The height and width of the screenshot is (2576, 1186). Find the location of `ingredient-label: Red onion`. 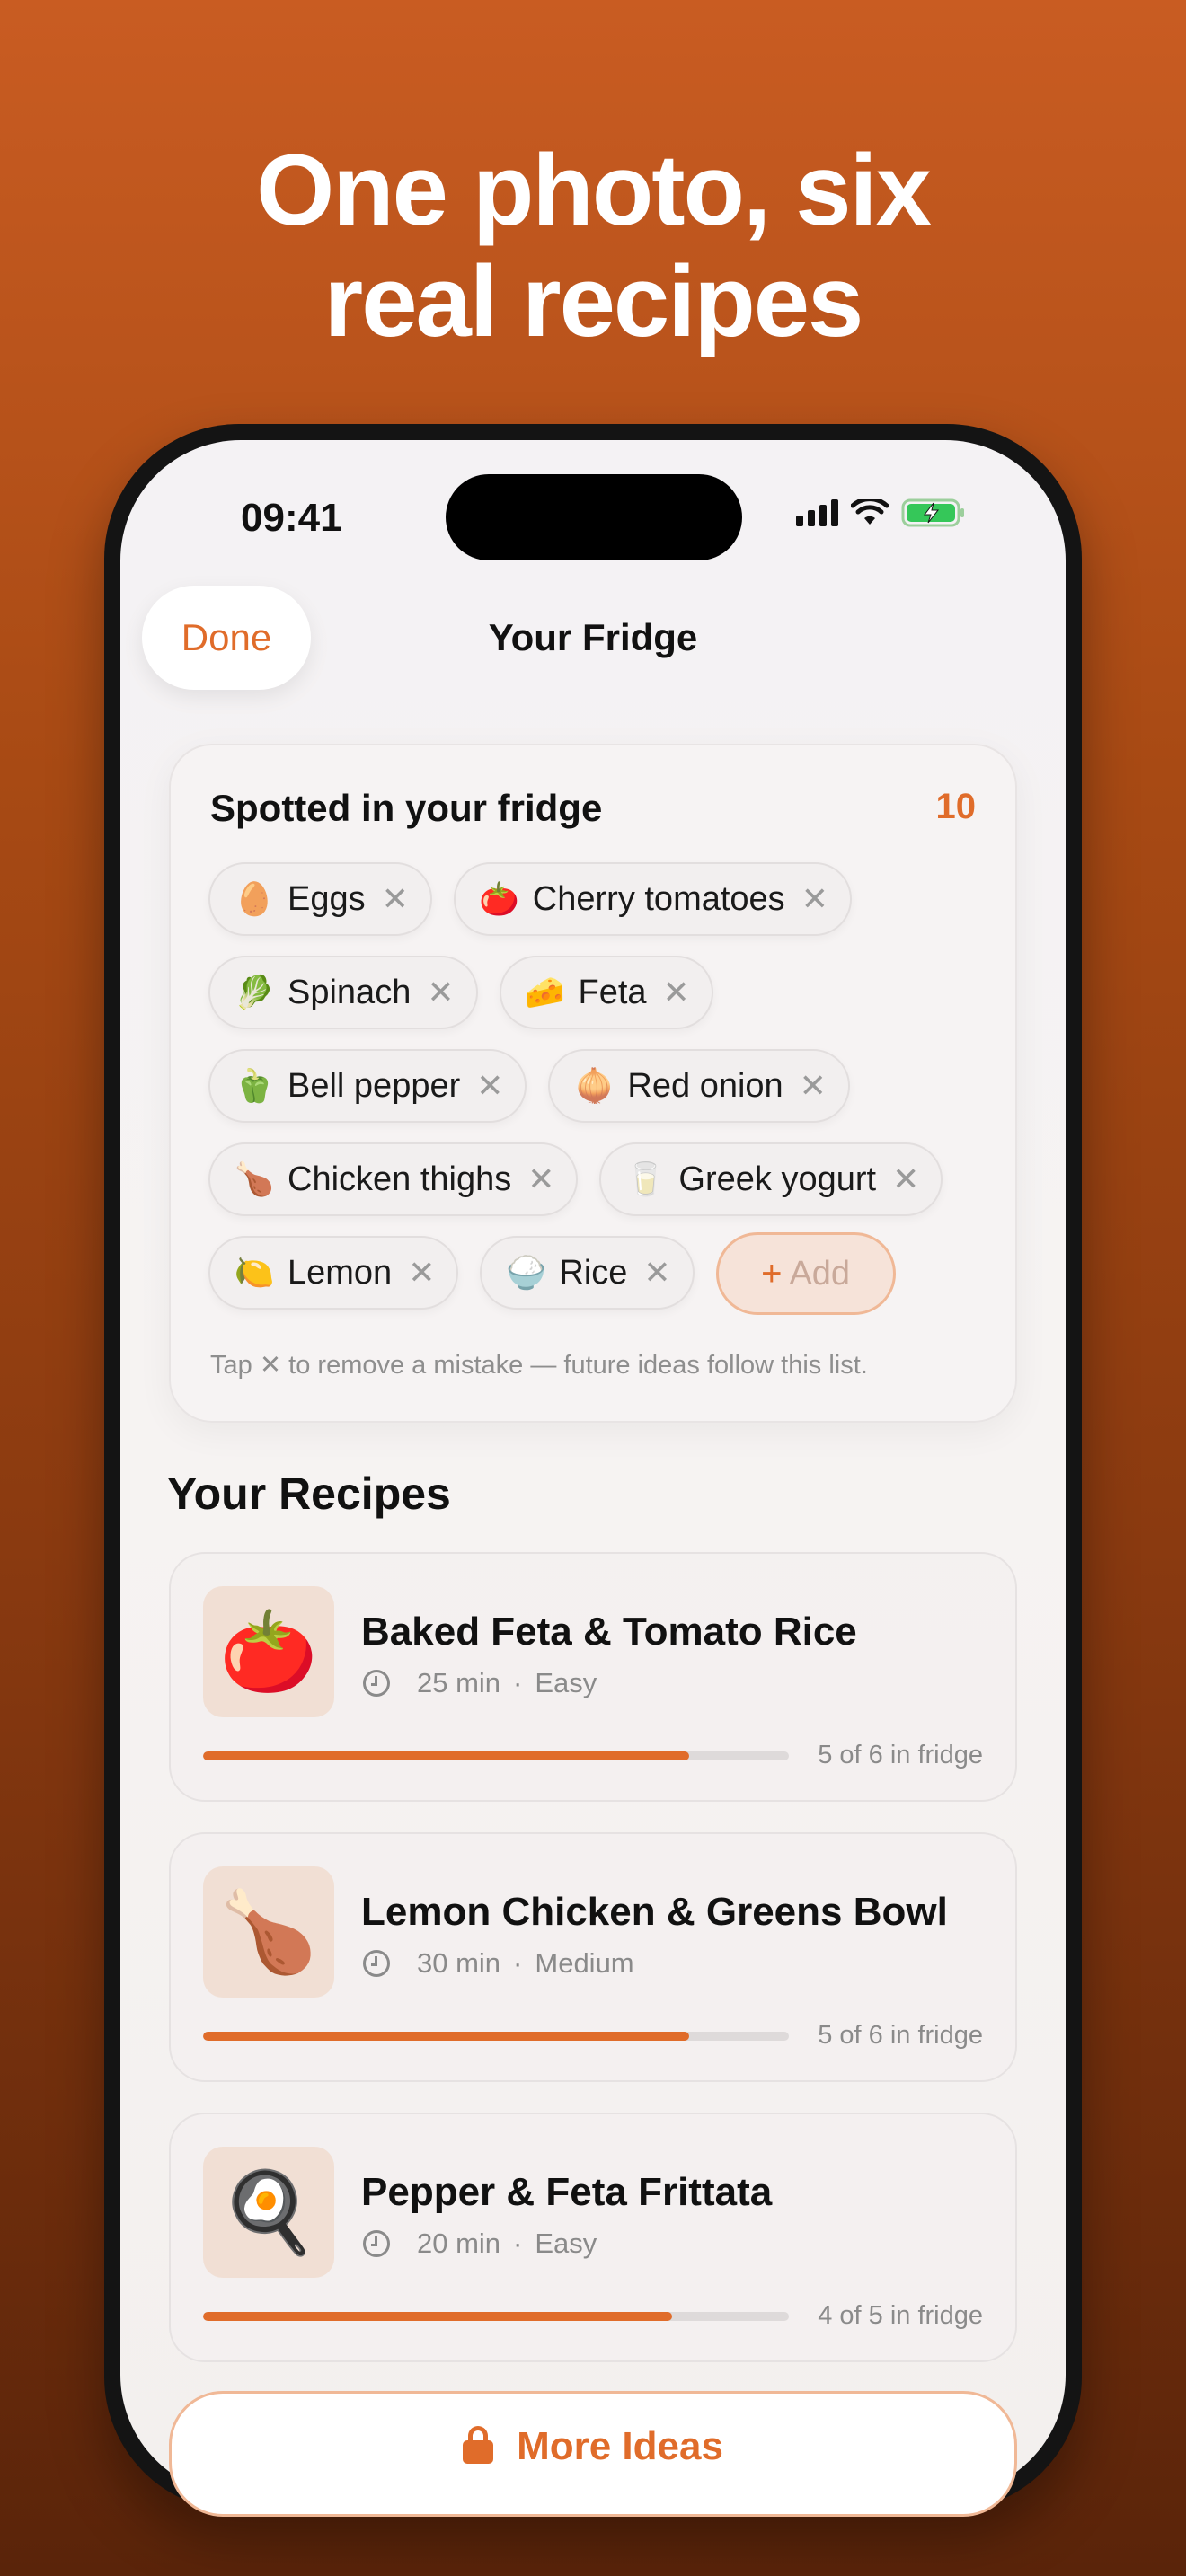

ingredient-label: Red onion is located at coordinates (705, 1085).